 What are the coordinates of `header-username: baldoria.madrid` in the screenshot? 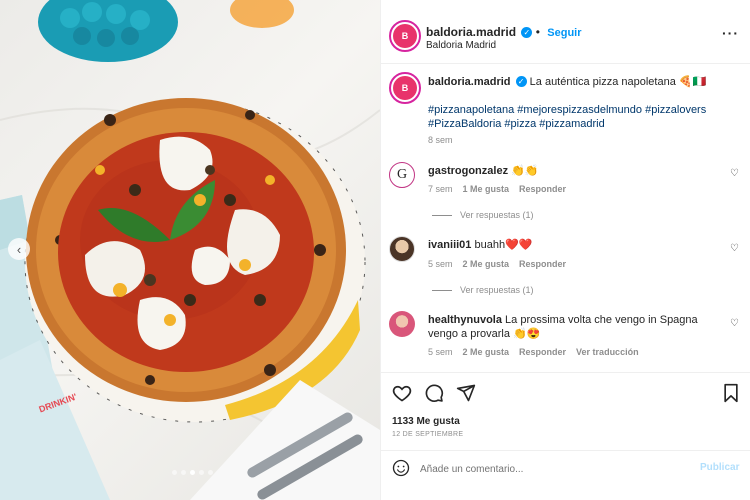 It's located at (471, 32).